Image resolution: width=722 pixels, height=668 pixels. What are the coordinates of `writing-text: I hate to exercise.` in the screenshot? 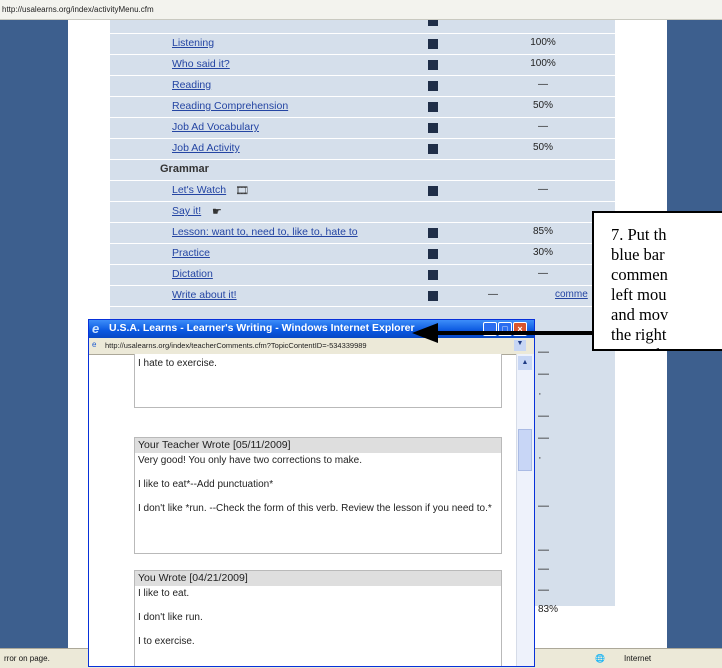 It's located at (177, 363).